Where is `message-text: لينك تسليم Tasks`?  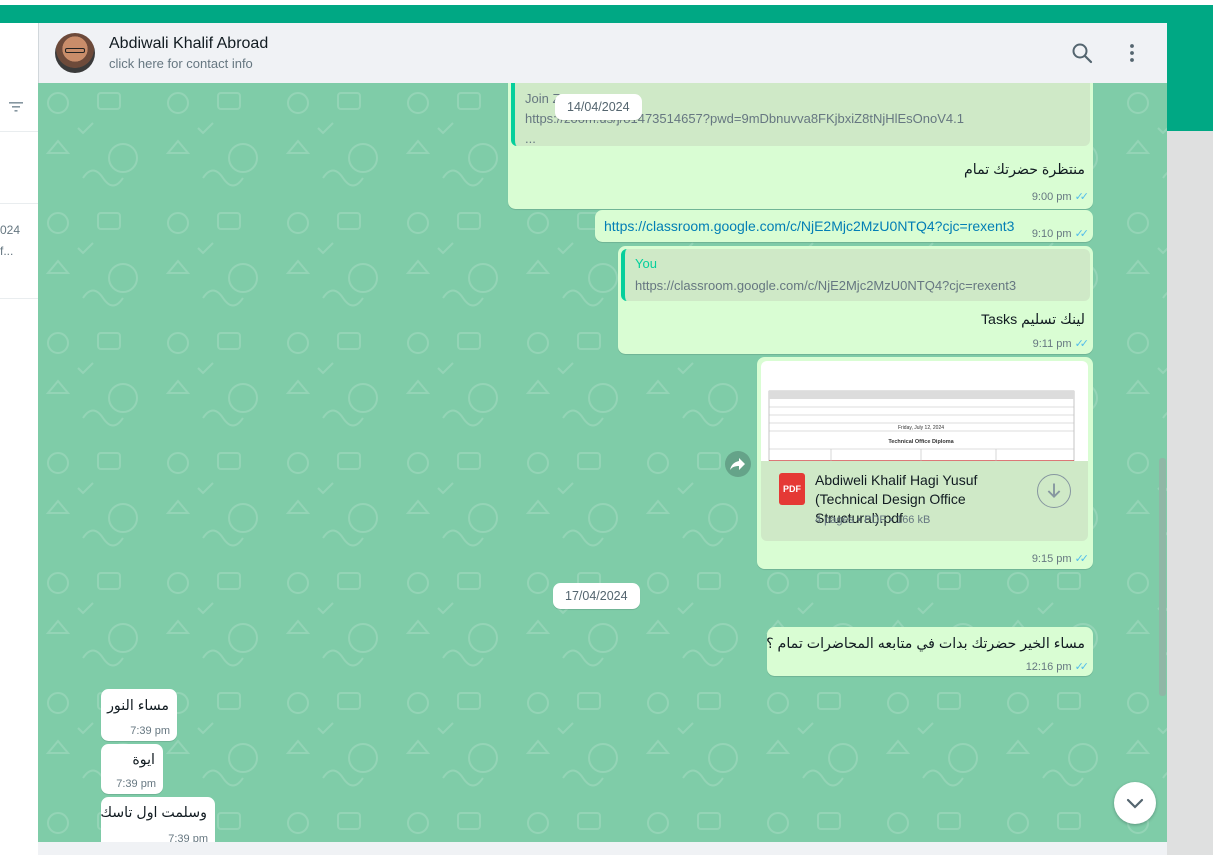 message-text: لينك تسليم Tasks is located at coordinates (1032, 320).